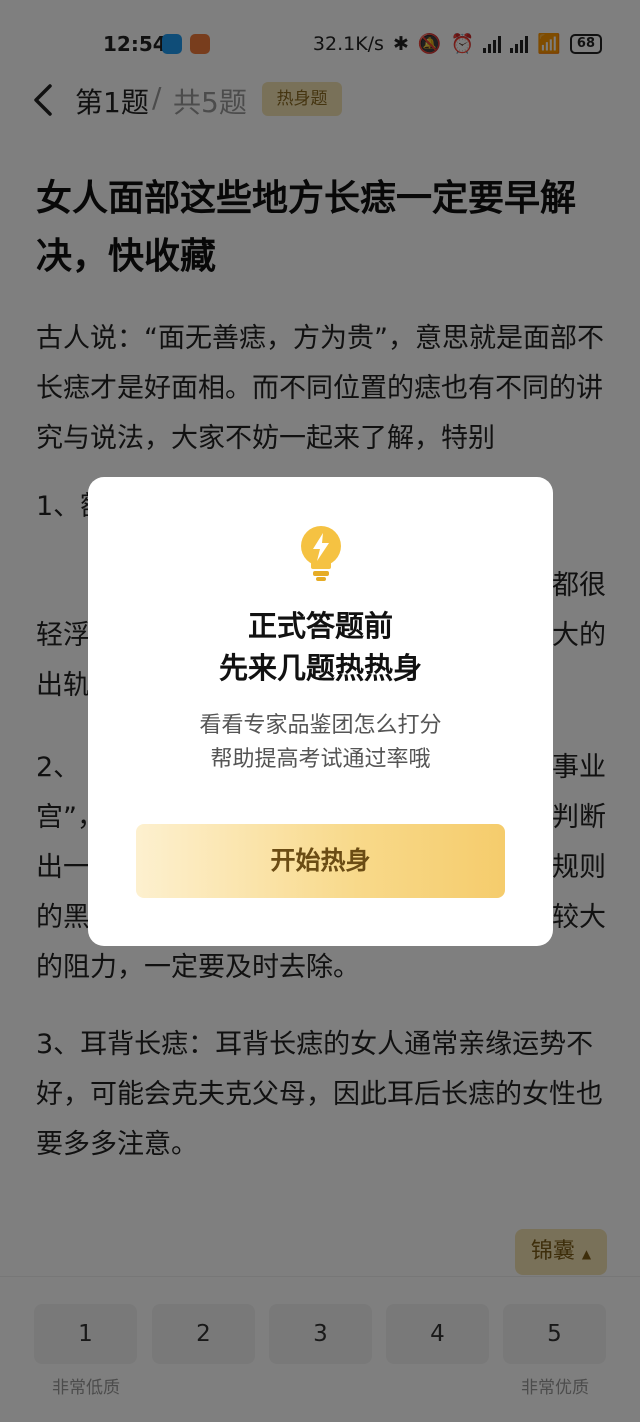 The height and width of the screenshot is (1423, 640). What do you see at coordinates (321, 553) in the screenshot?
I see `lightbulb-bolt-icon` at bounding box center [321, 553].